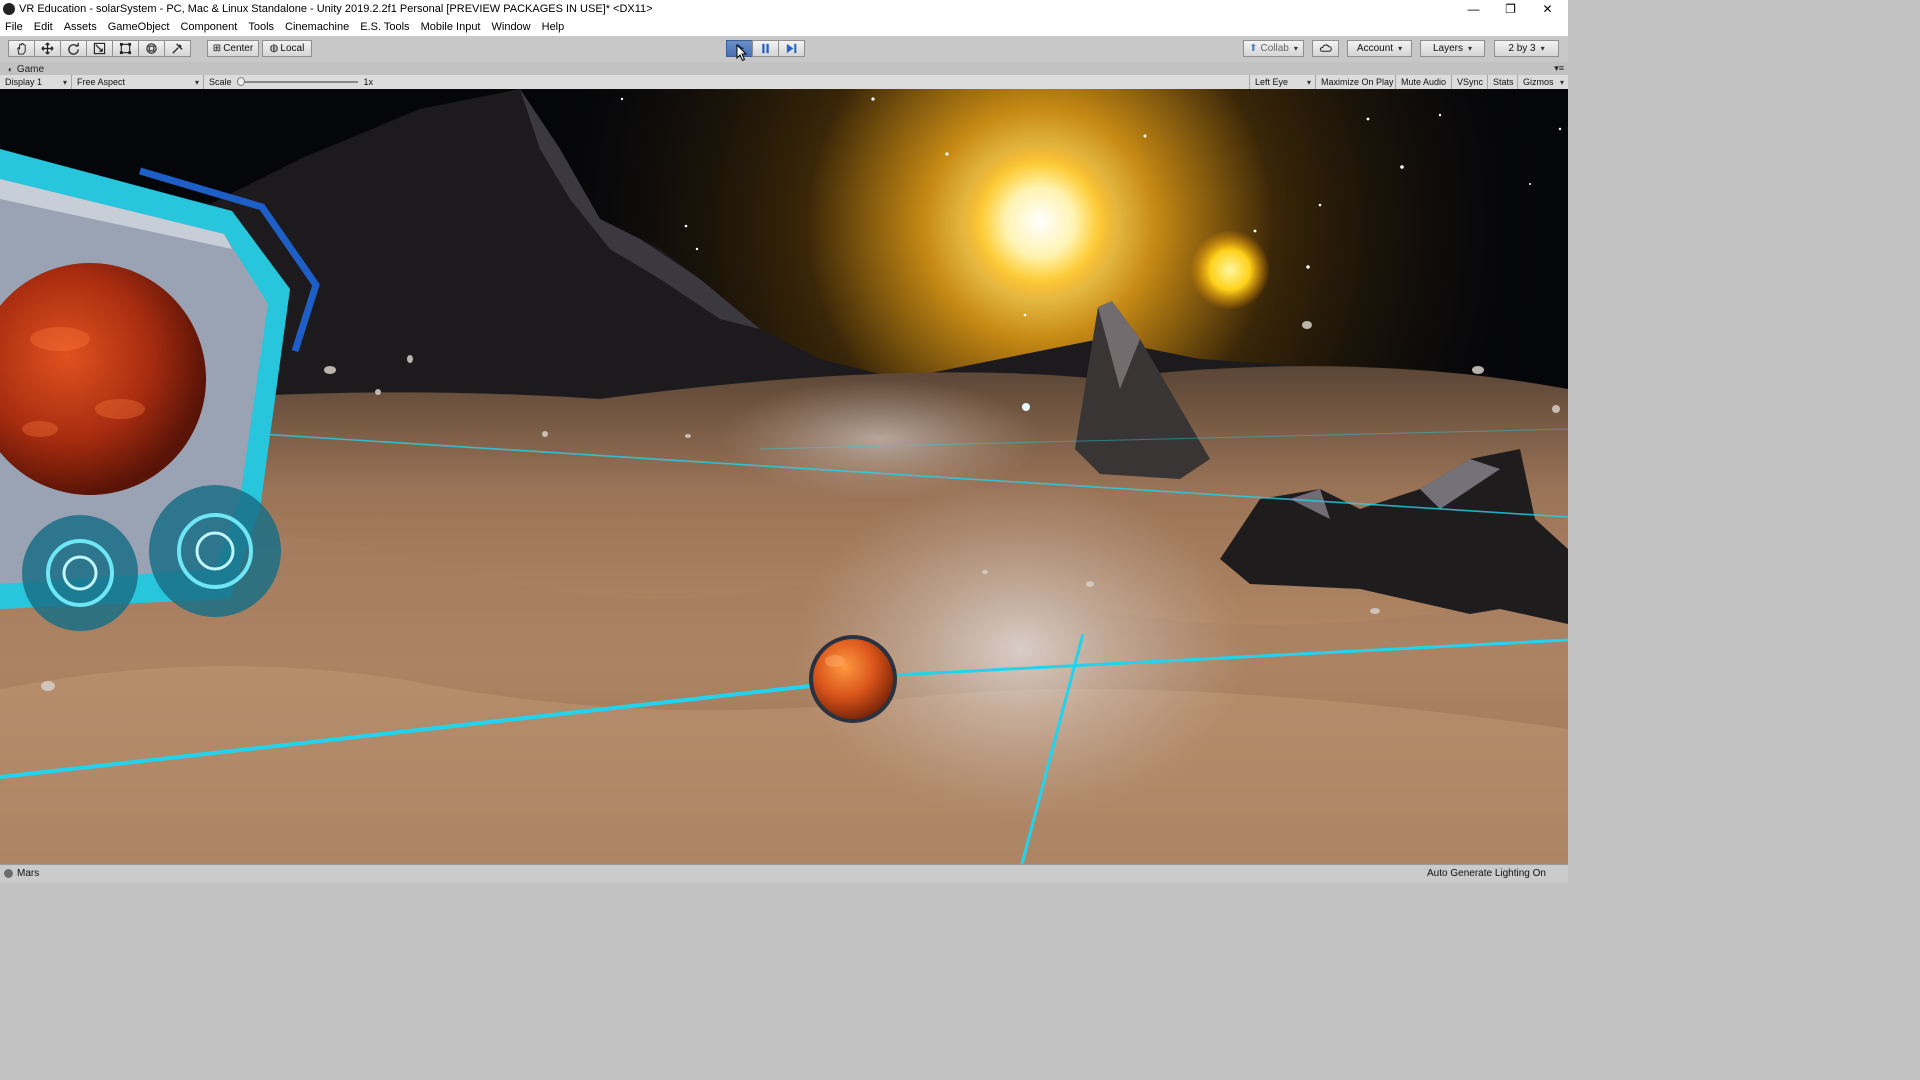 The image size is (1920, 1080). What do you see at coordinates (43, 27) in the screenshot?
I see `menu-edit: Edit` at bounding box center [43, 27].